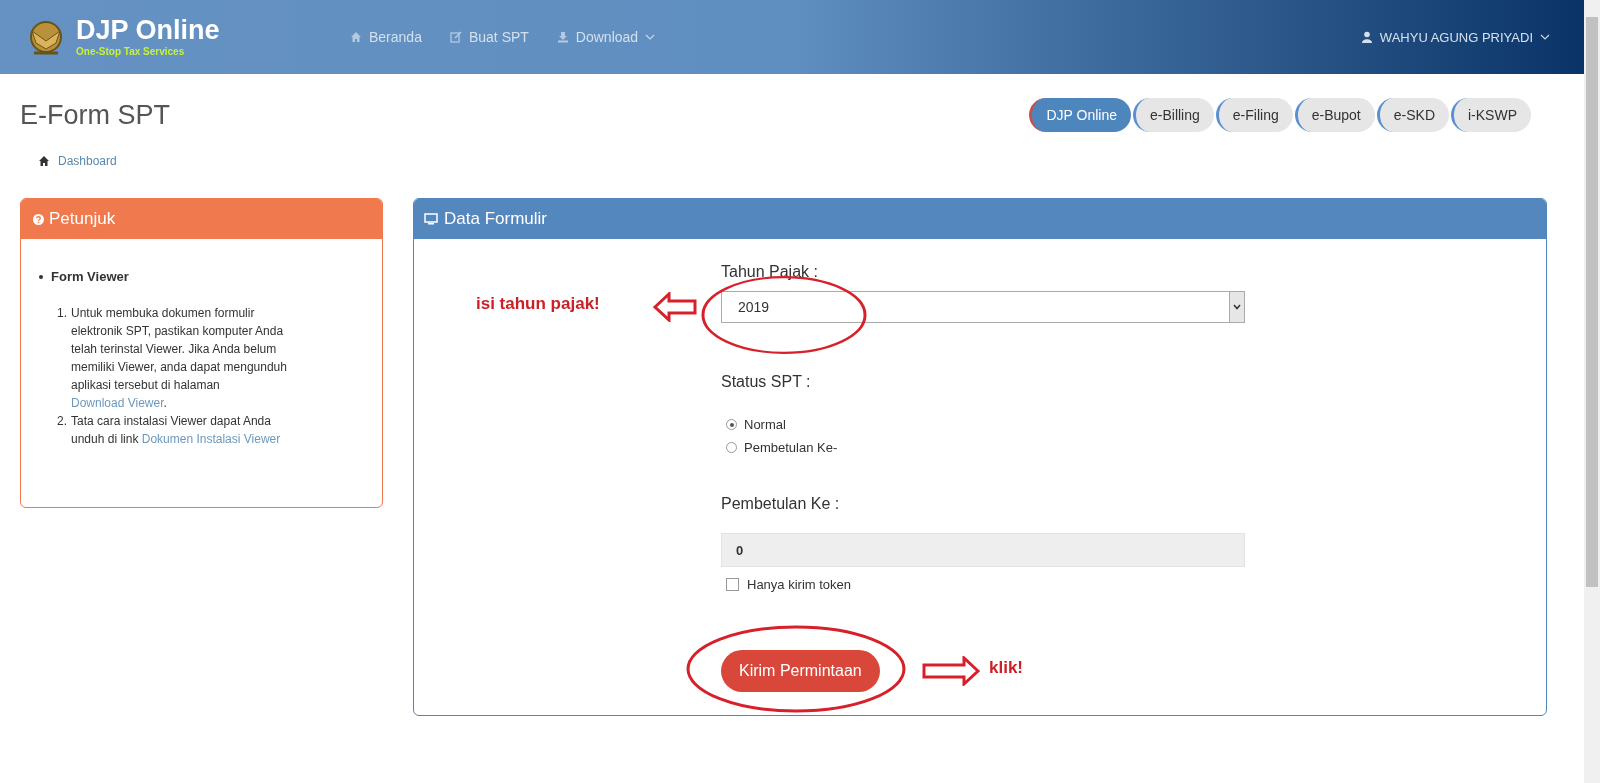 This screenshot has width=1600, height=783. Describe the element at coordinates (769, 272) in the screenshot. I see `field-label: Tahun Pajak :` at that location.